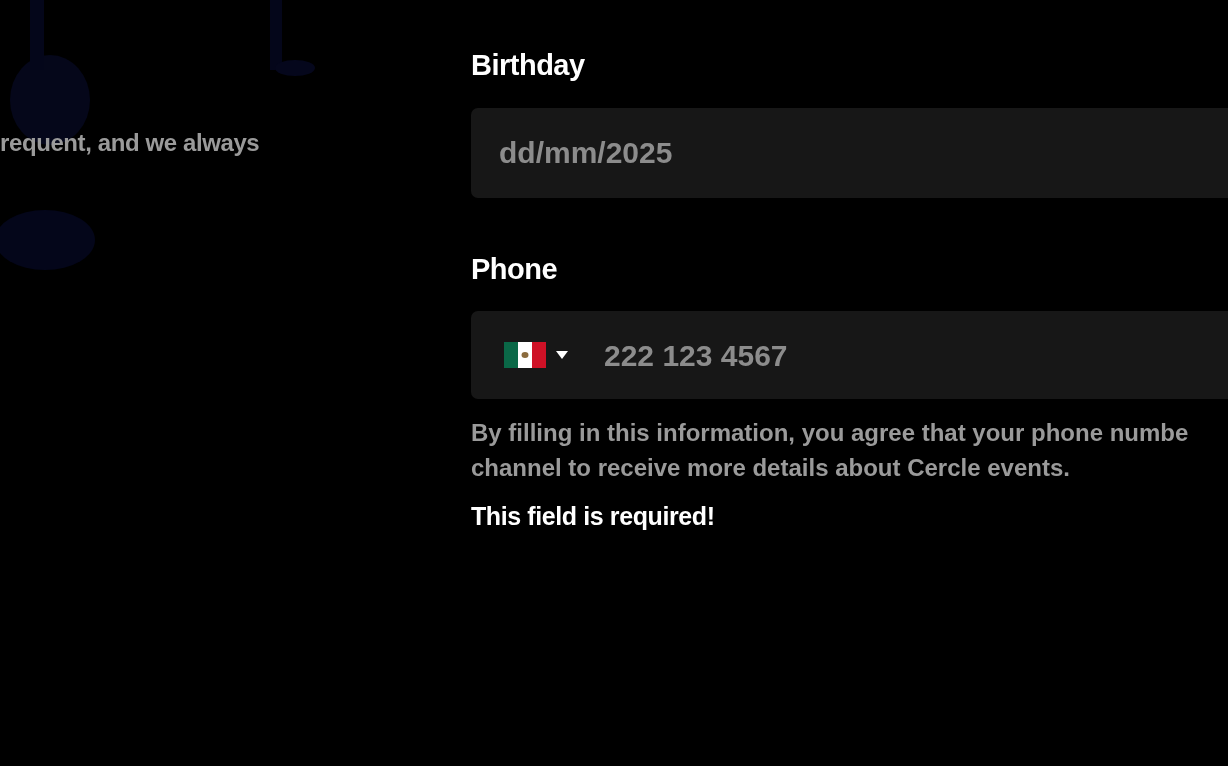  I want to click on phone-input: 222 123 4567, so click(898, 355).